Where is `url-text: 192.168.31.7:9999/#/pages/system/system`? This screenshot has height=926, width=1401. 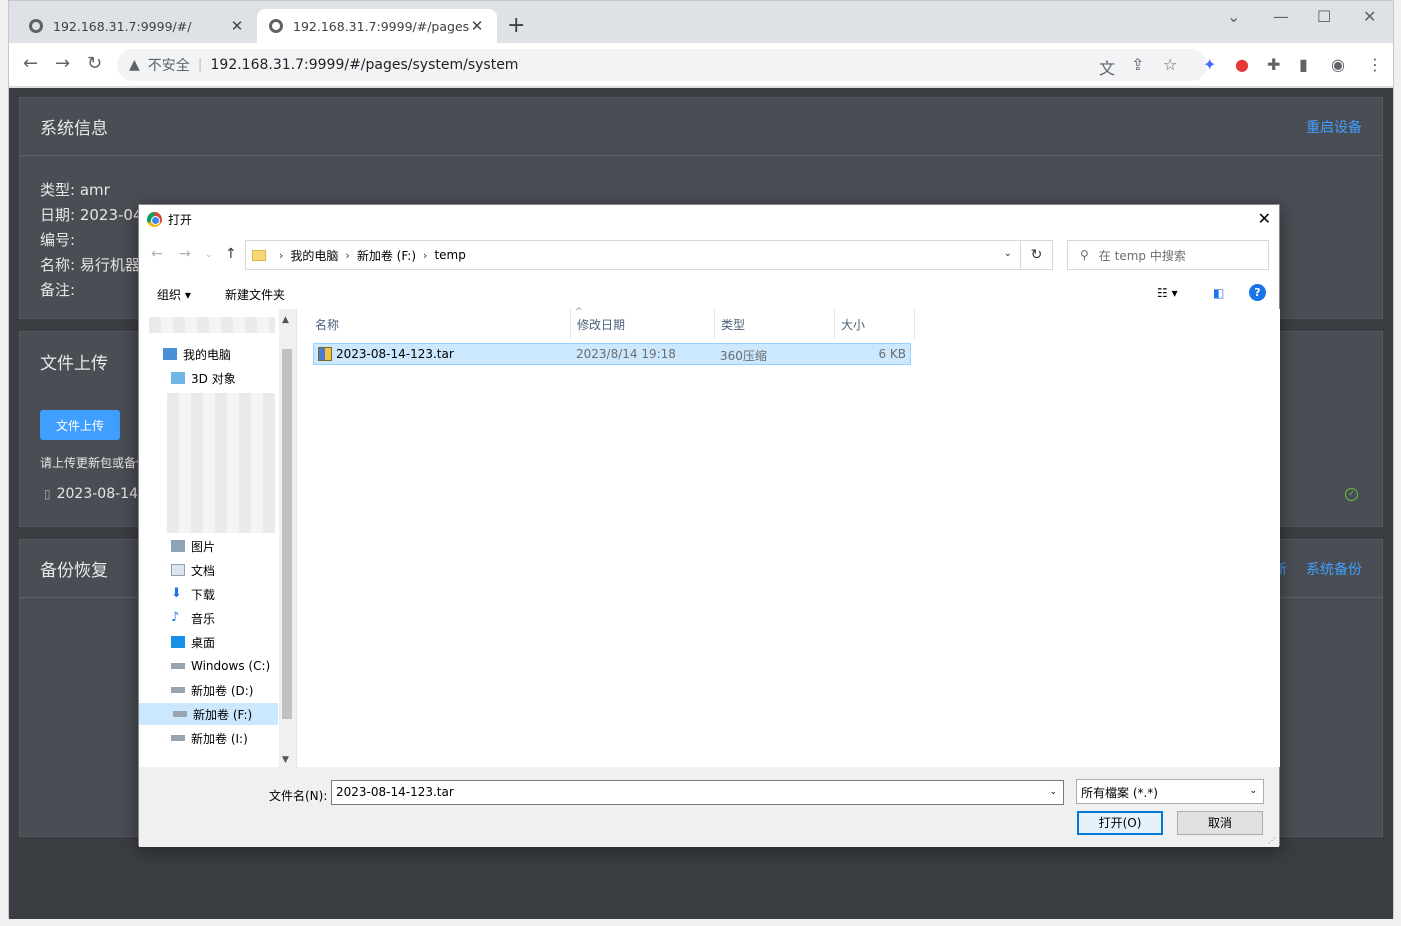 url-text: 192.168.31.7:9999/#/pages/system/system is located at coordinates (364, 65).